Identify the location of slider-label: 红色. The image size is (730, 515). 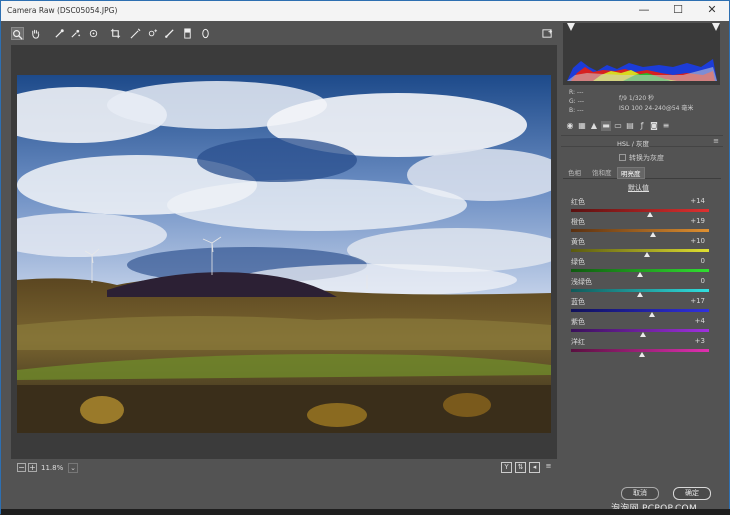
(578, 202).